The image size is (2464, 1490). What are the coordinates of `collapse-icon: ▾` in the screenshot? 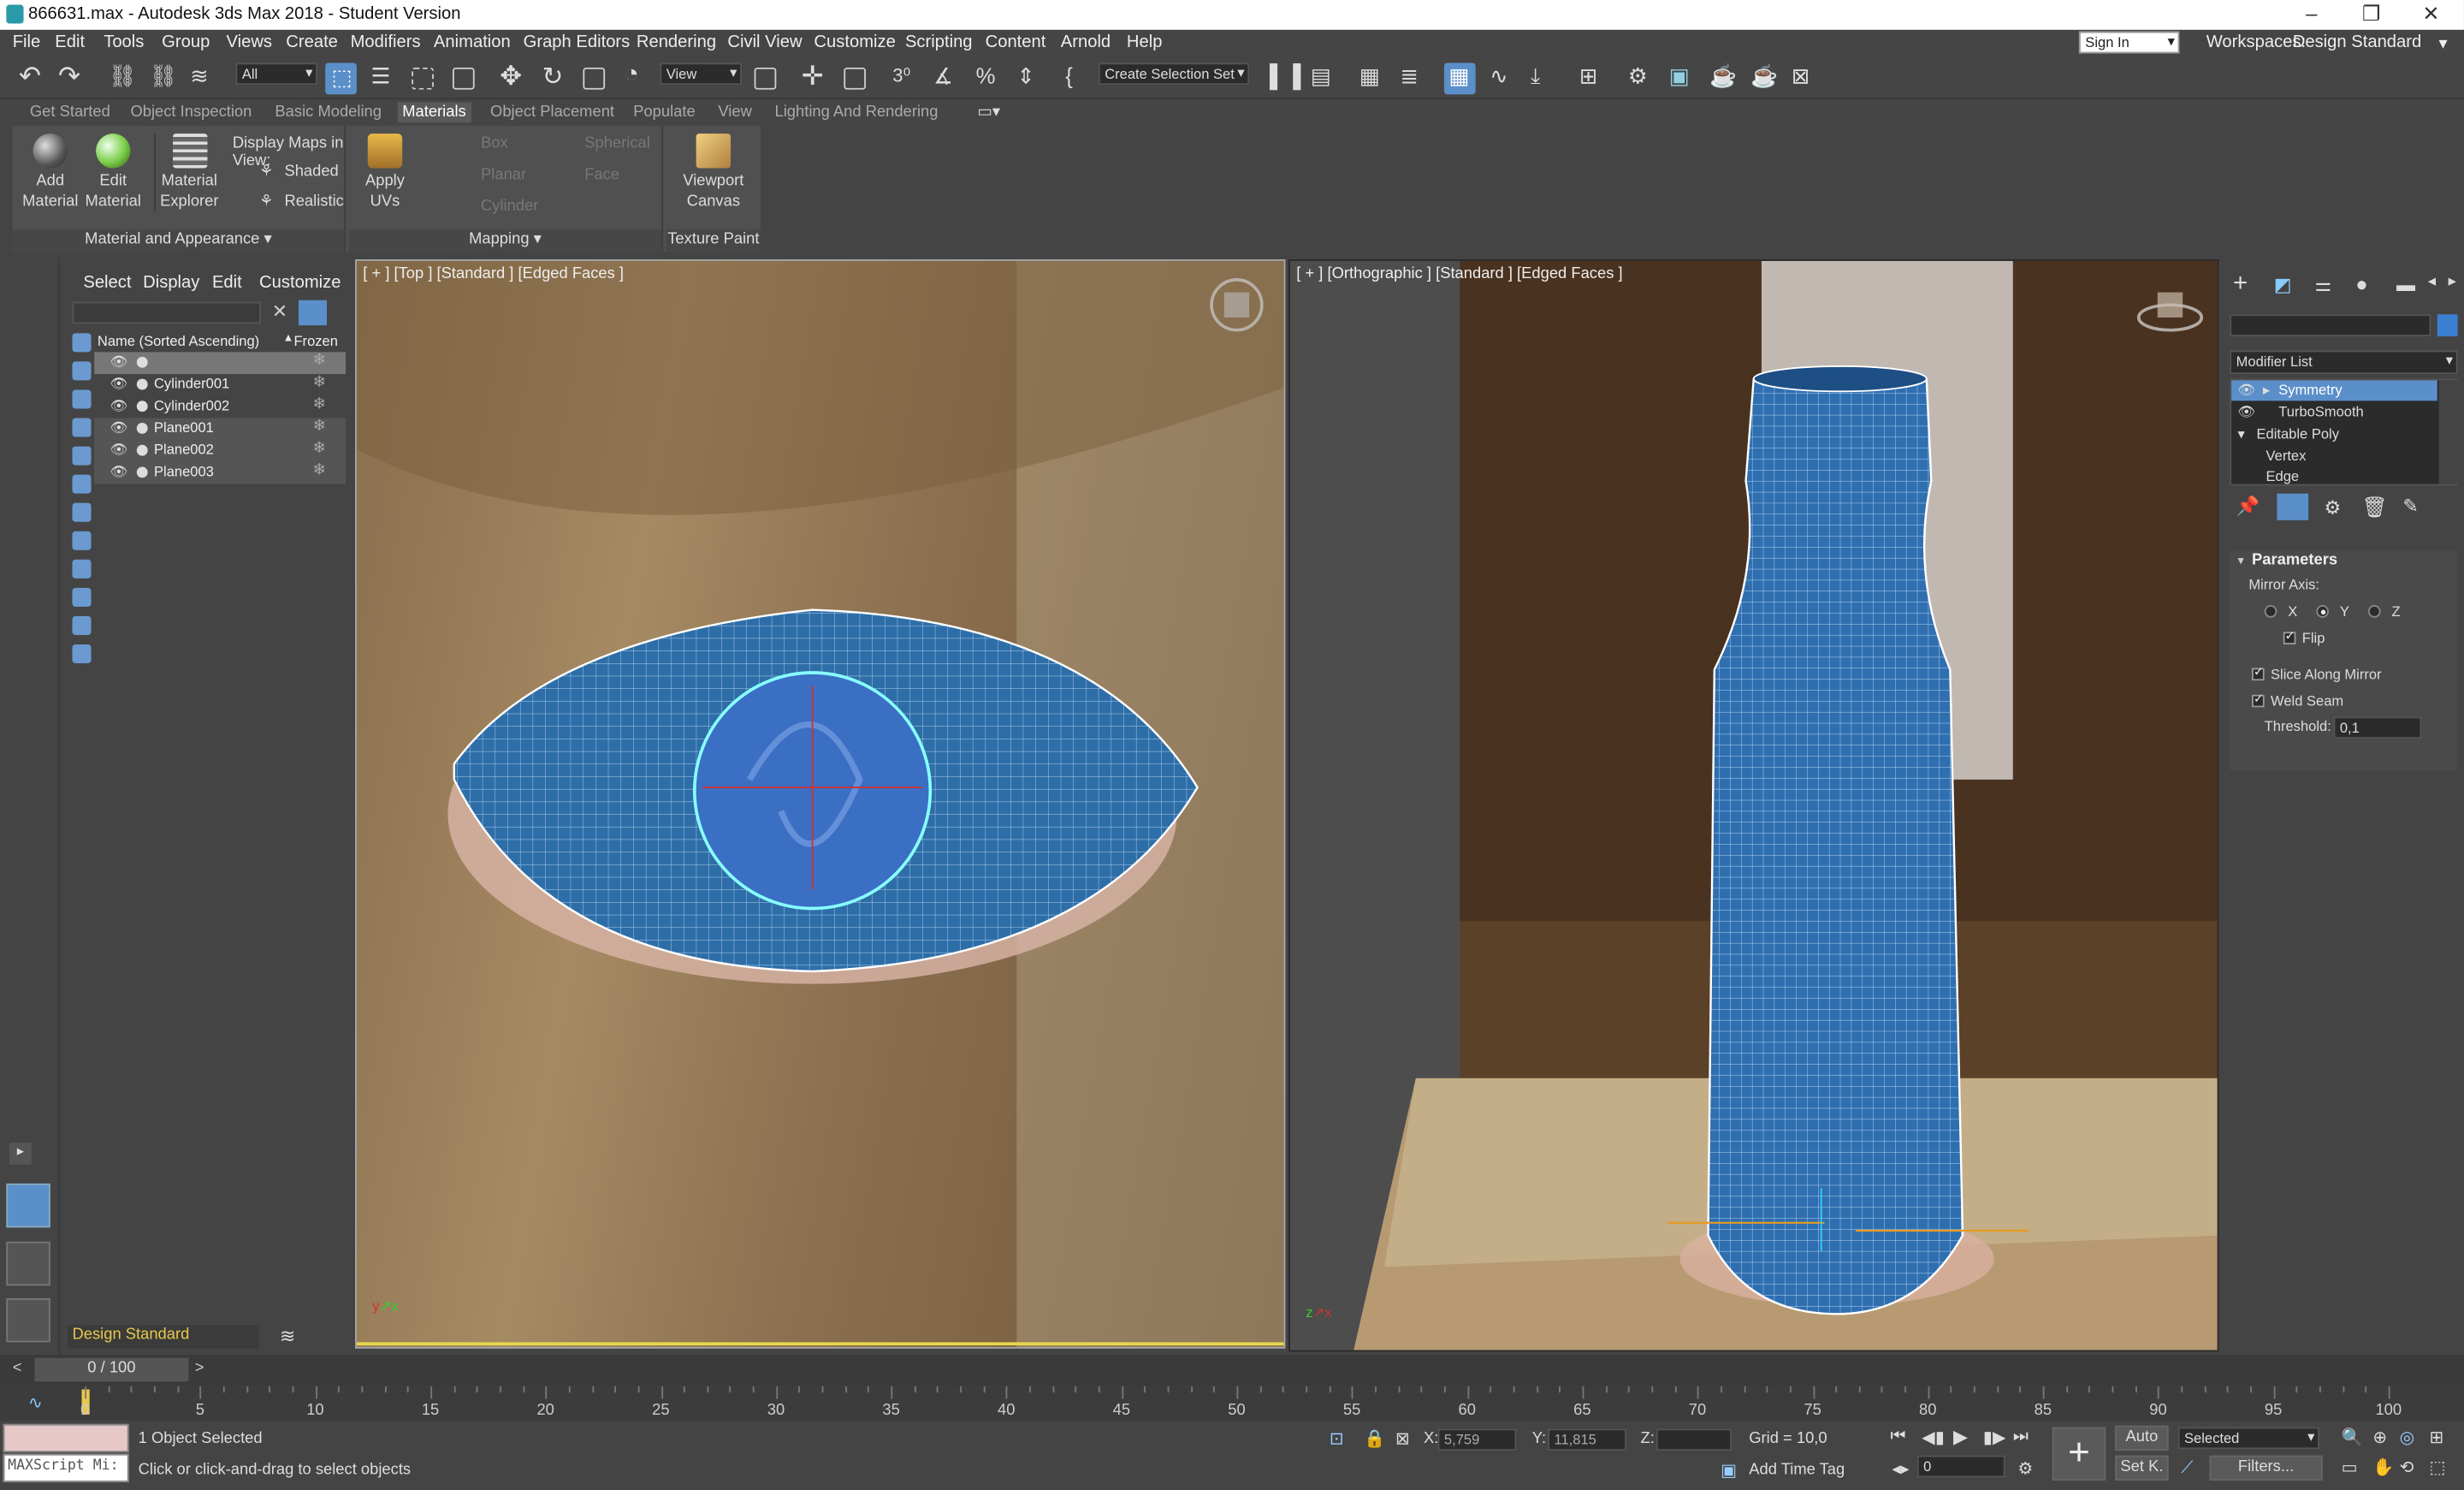 It's located at (2240, 434).